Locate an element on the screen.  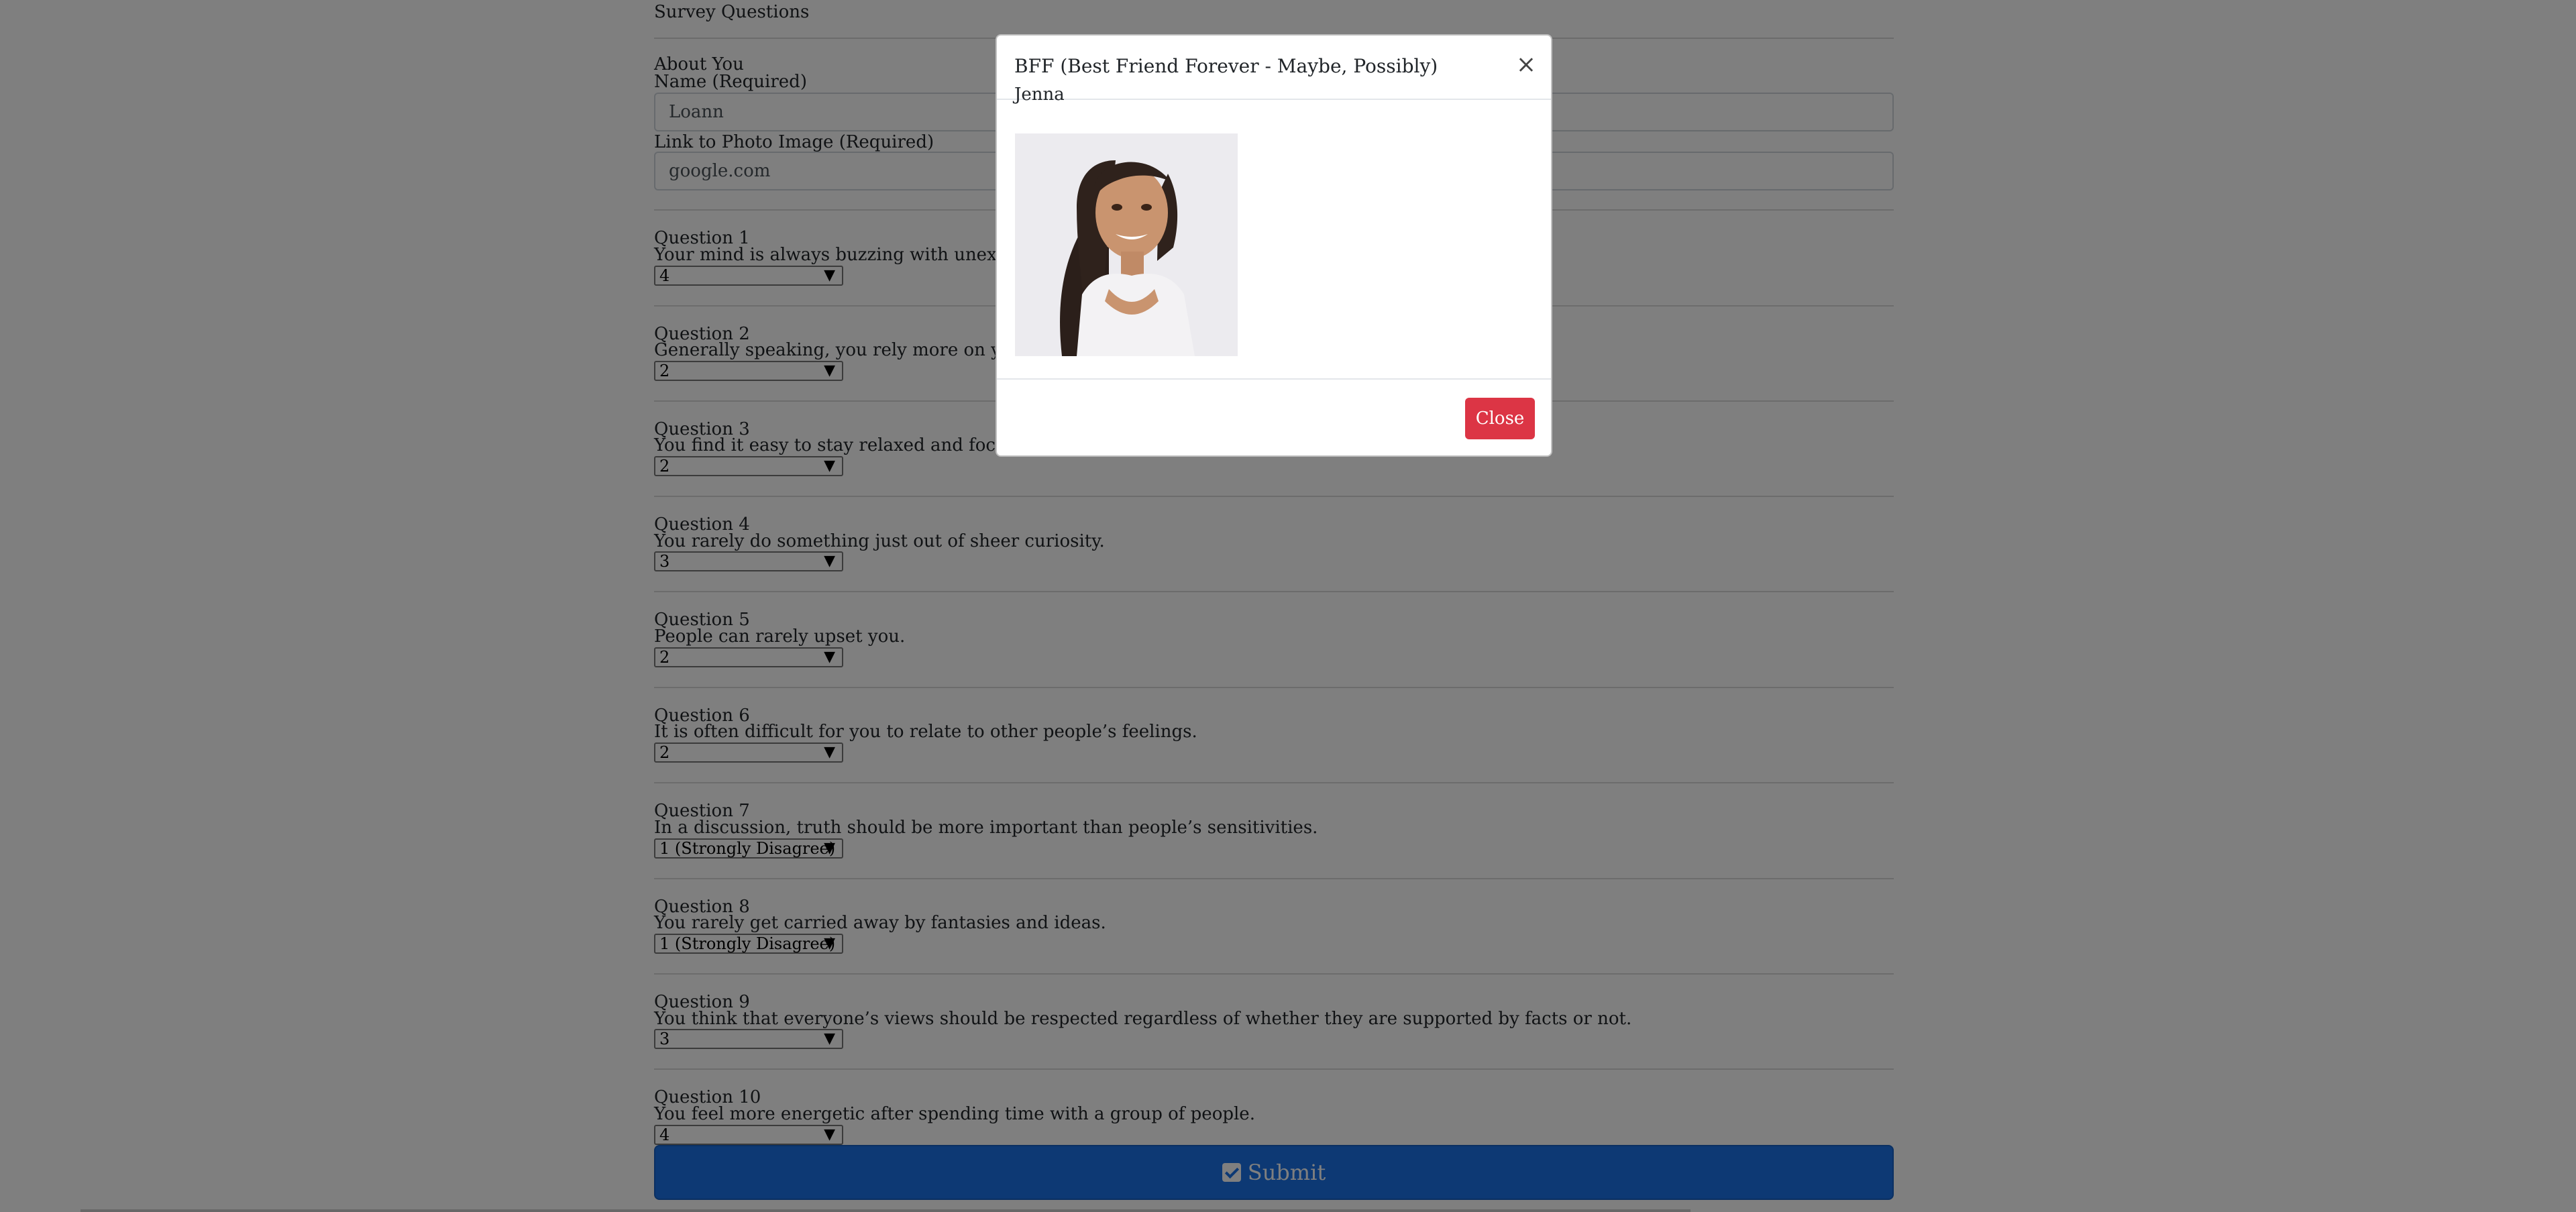
portrait-image is located at coordinates (1126, 244).